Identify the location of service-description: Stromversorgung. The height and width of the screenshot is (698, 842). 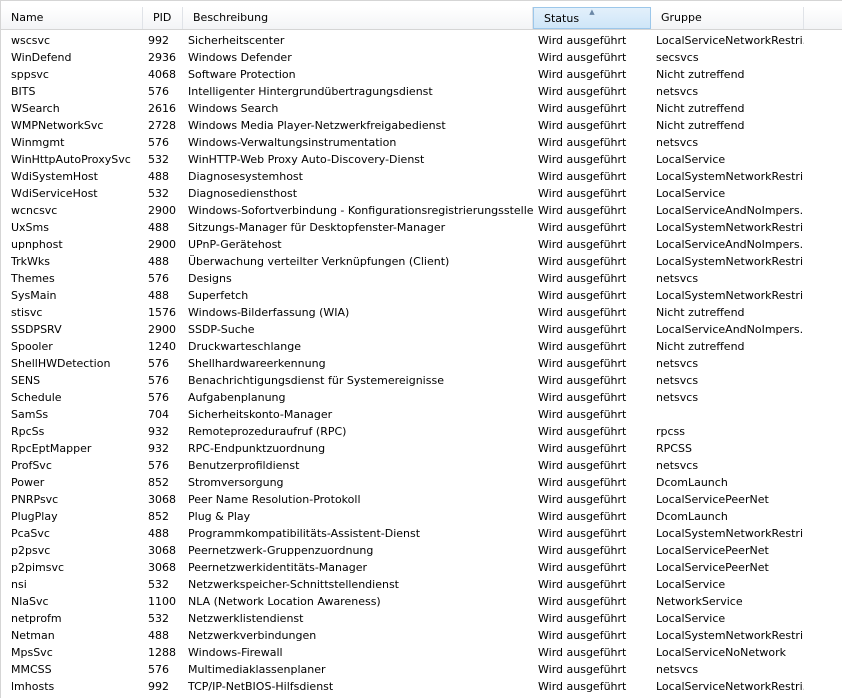
(236, 482).